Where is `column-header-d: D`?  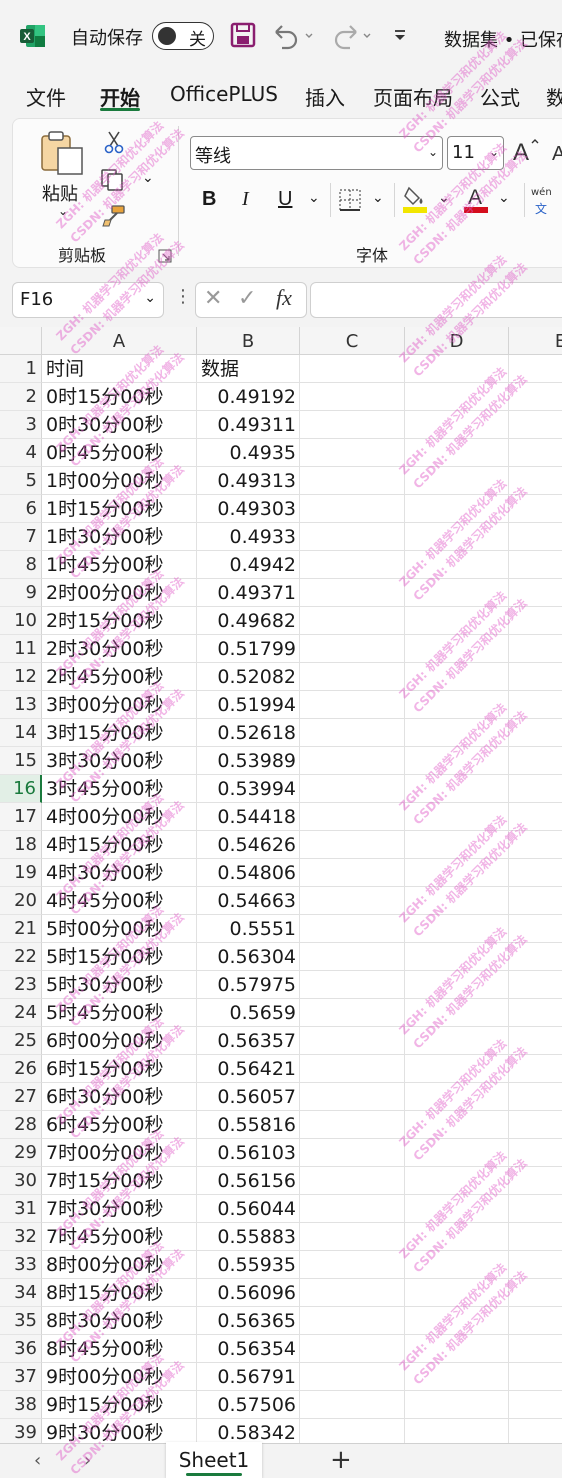
column-header-d: D is located at coordinates (457, 341).